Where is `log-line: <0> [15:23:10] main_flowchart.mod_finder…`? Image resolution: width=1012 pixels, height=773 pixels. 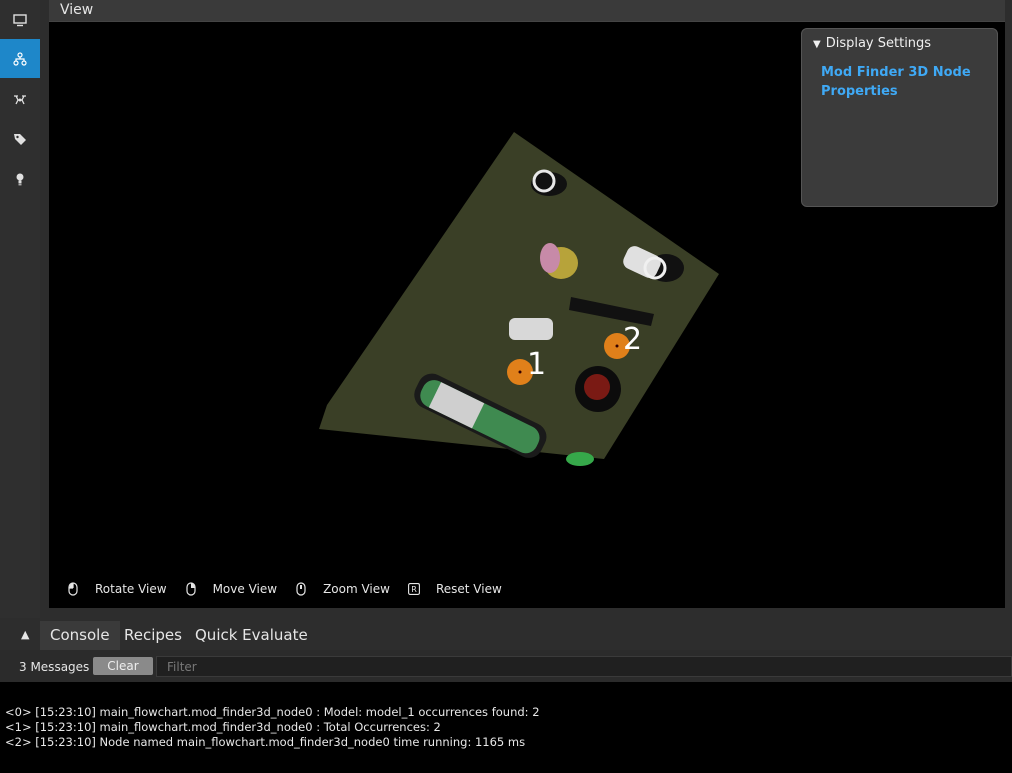 log-line: <0> [15:23:10] main_flowchart.mod_finder… is located at coordinates (272, 712).